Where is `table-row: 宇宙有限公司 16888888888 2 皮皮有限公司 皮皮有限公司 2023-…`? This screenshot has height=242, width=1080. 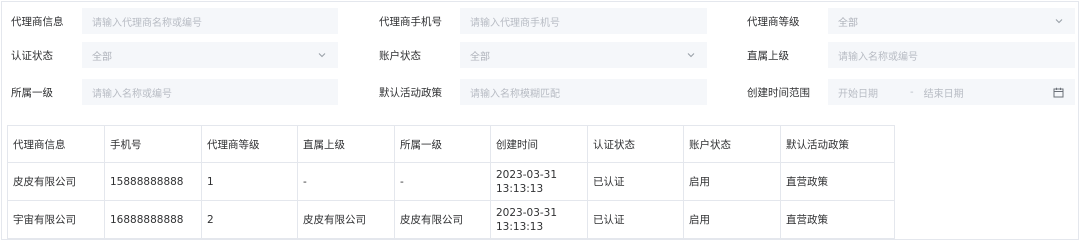 table-row: 宇宙有限公司 16888888888 2 皮皮有限公司 皮皮有限公司 2023-… is located at coordinates (451, 219).